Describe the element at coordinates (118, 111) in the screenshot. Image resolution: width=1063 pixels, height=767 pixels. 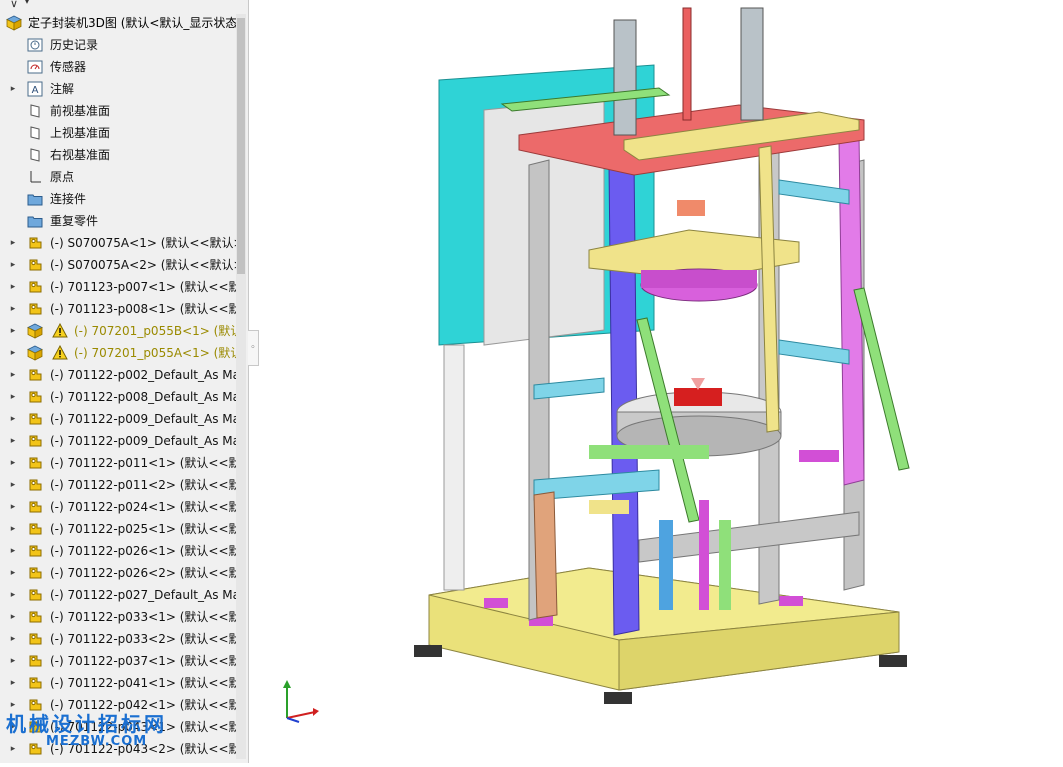
I see `tree-item: 前视基准面` at that location.